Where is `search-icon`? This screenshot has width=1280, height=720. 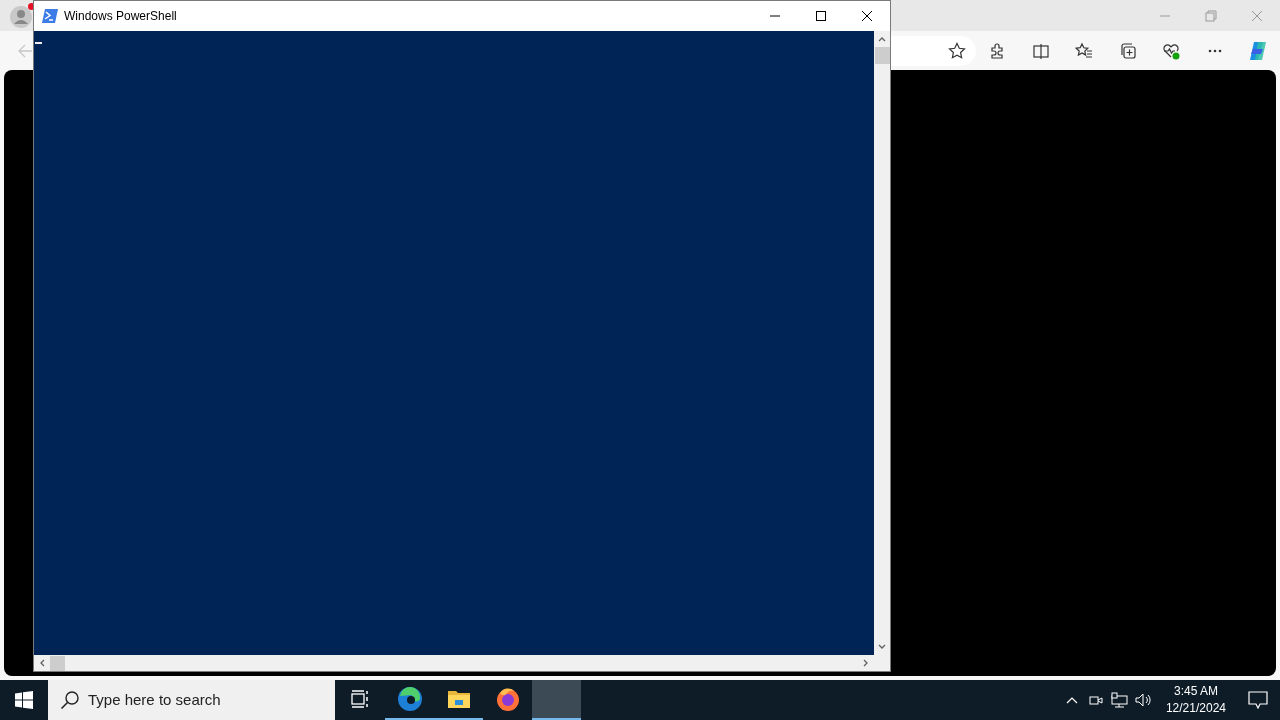
search-icon is located at coordinates (70, 700).